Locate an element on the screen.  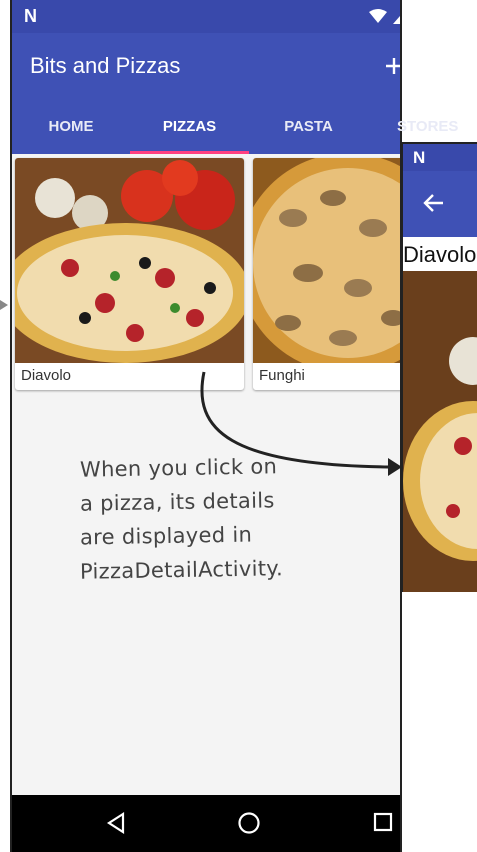
navigation-bar is located at coordinates (206, 823).